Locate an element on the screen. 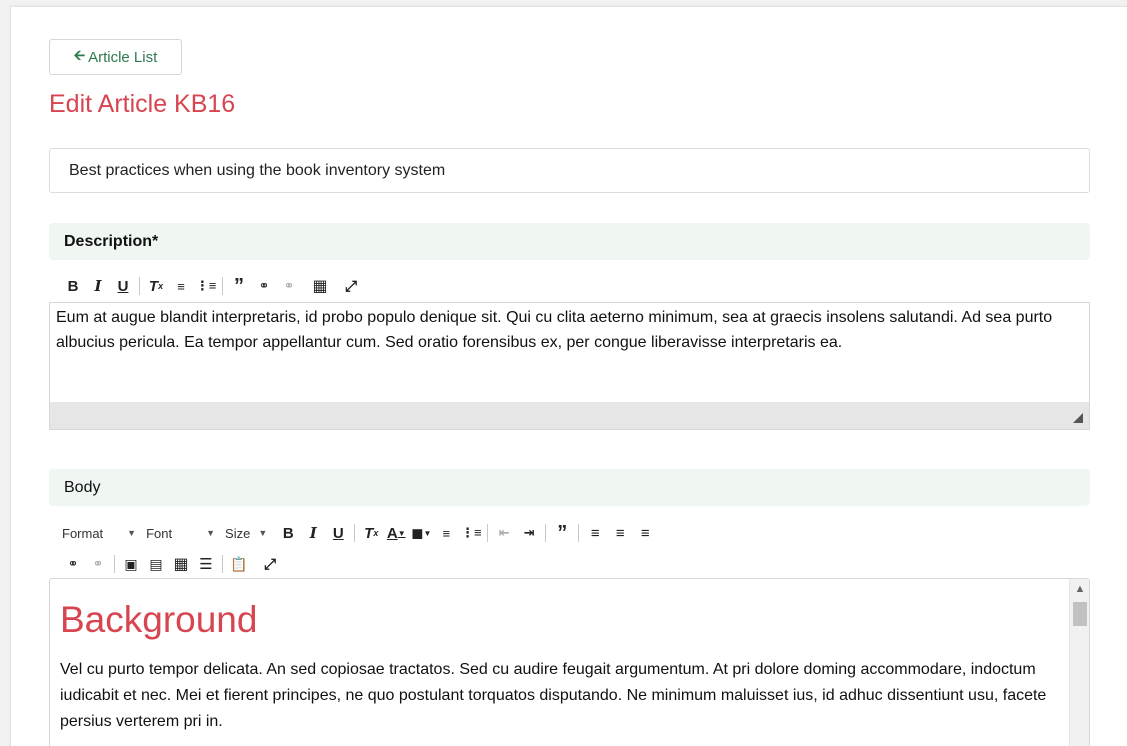 This screenshot has height=746, width=1127. size-dropdown: Size ▼ is located at coordinates (246, 533).